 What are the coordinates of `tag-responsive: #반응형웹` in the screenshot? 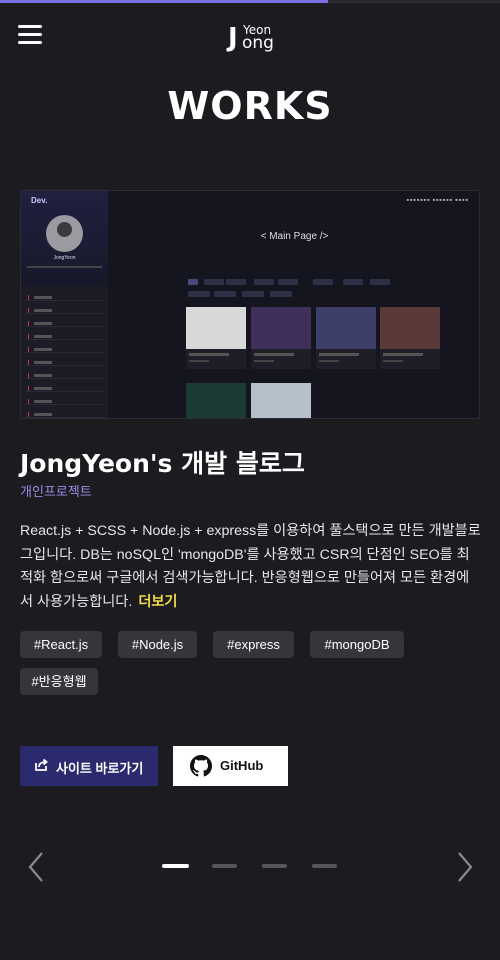 It's located at (59, 681).